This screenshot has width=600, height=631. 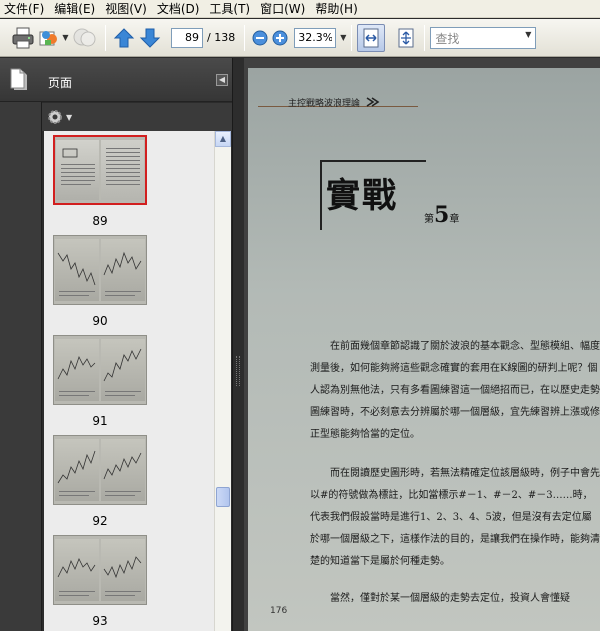 I want to click on zoom-out-button, so click(x=260, y=38).